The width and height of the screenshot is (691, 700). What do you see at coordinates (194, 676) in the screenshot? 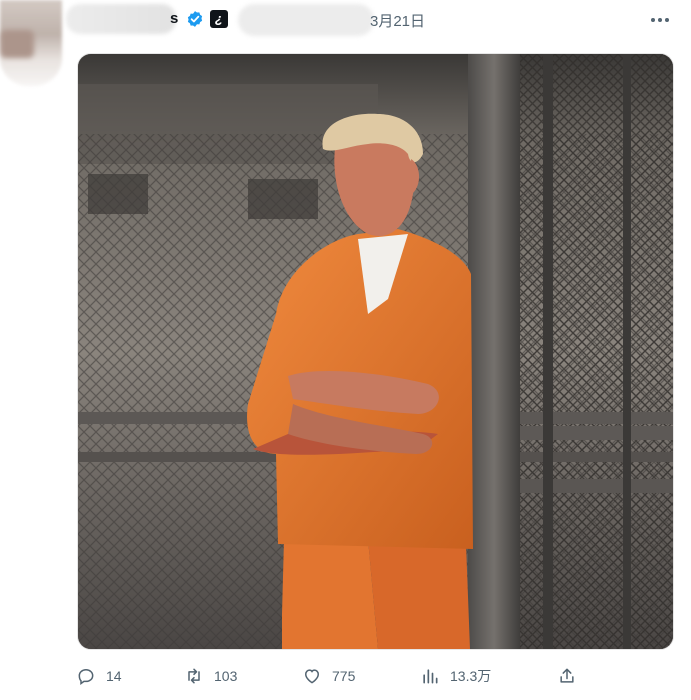
I see `repost-icon` at bounding box center [194, 676].